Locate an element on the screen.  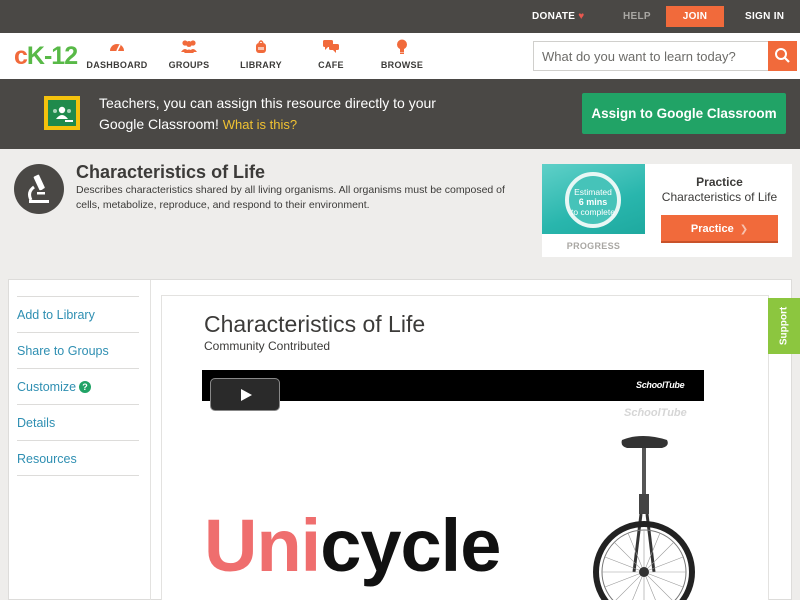
sign-in-link: SIGN IN is located at coordinates (764, 16).